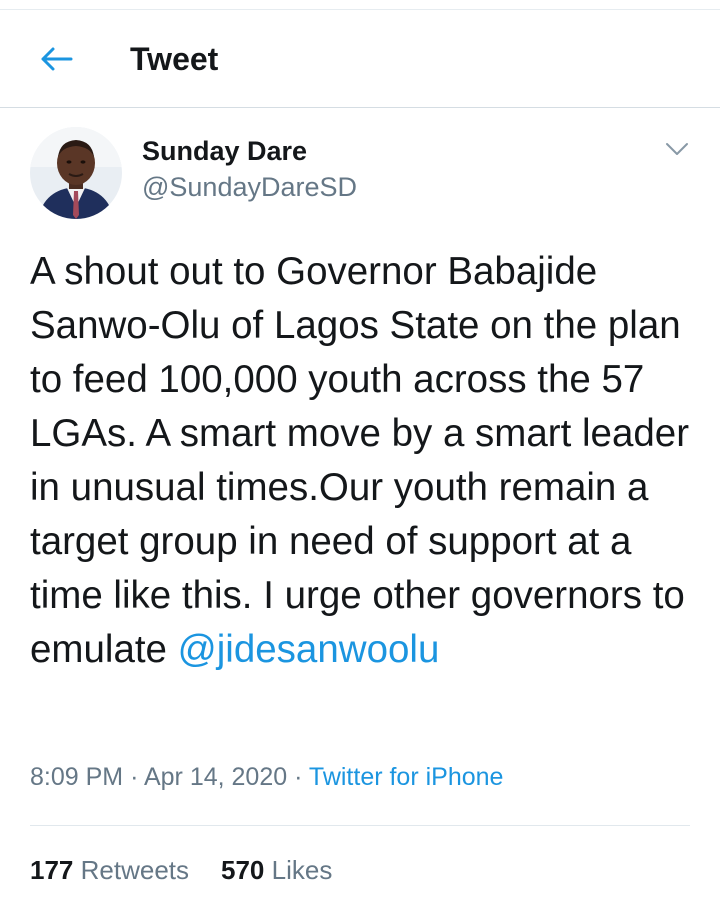 The width and height of the screenshot is (720, 916). What do you see at coordinates (76, 173) in the screenshot?
I see `avatar` at bounding box center [76, 173].